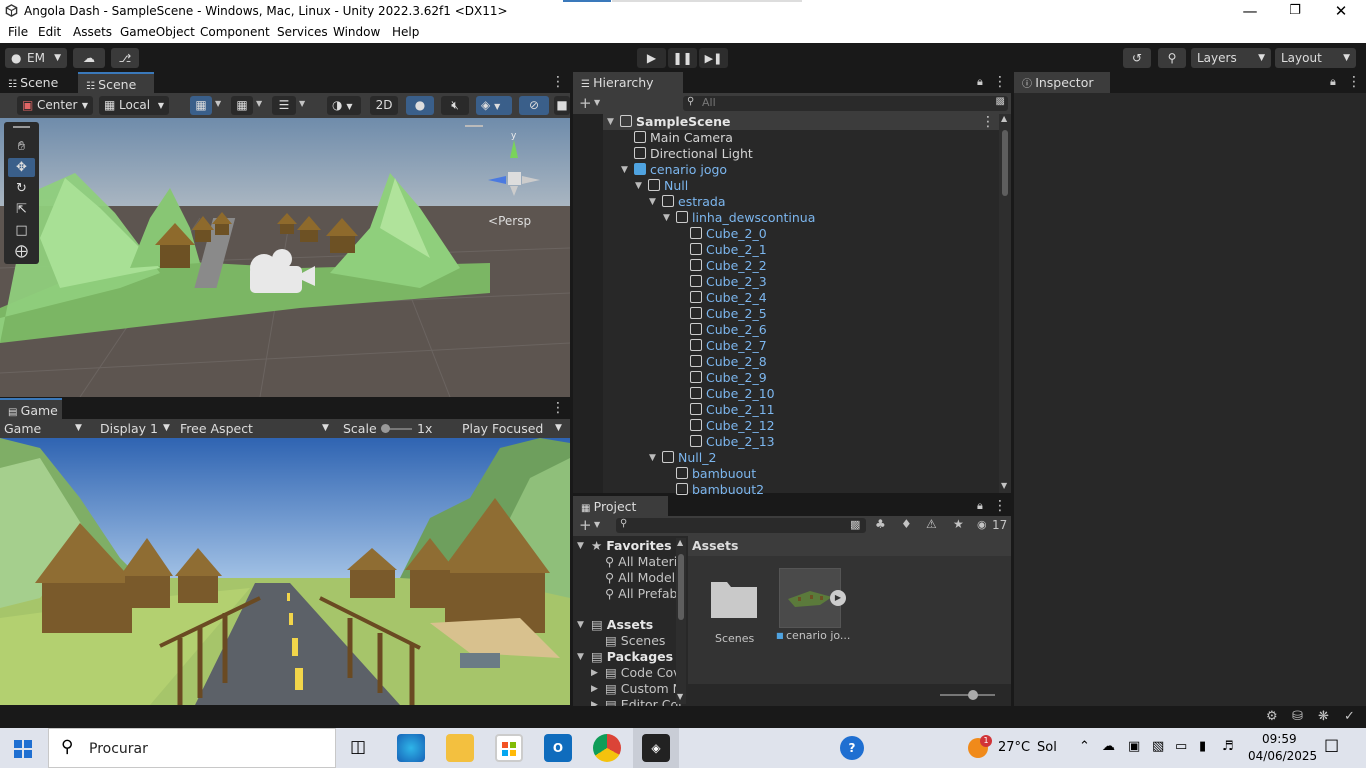 Image resolution: width=1366 pixels, height=768 pixels. Describe the element at coordinates (216, 428) in the screenshot. I see `aspect-dropdown: Free Aspect` at that location.